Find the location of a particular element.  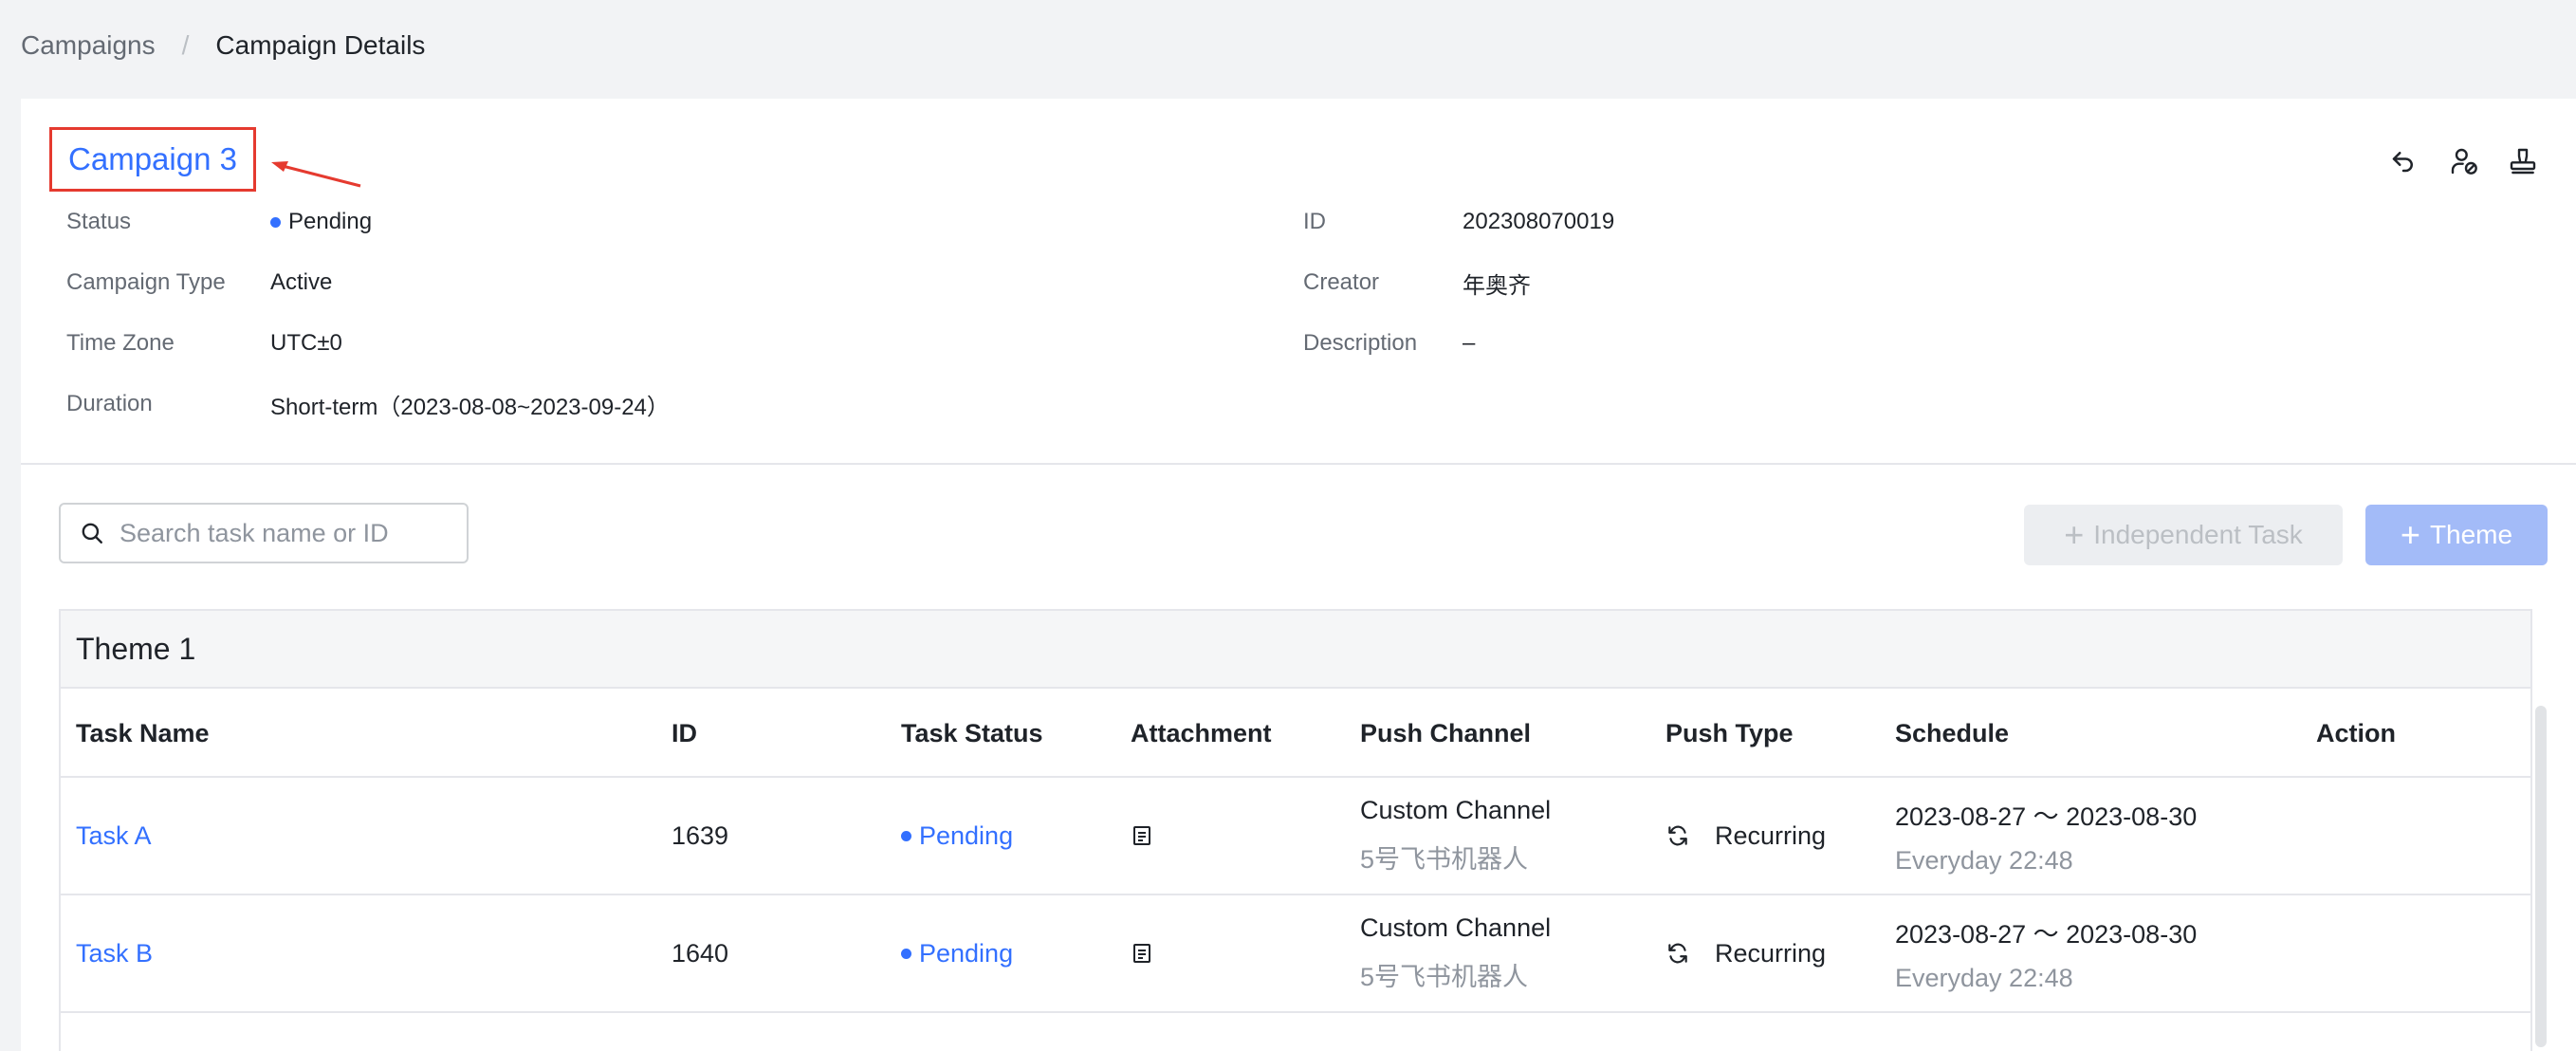

title-annotation-box: Campaign 3 is located at coordinates (152, 159).